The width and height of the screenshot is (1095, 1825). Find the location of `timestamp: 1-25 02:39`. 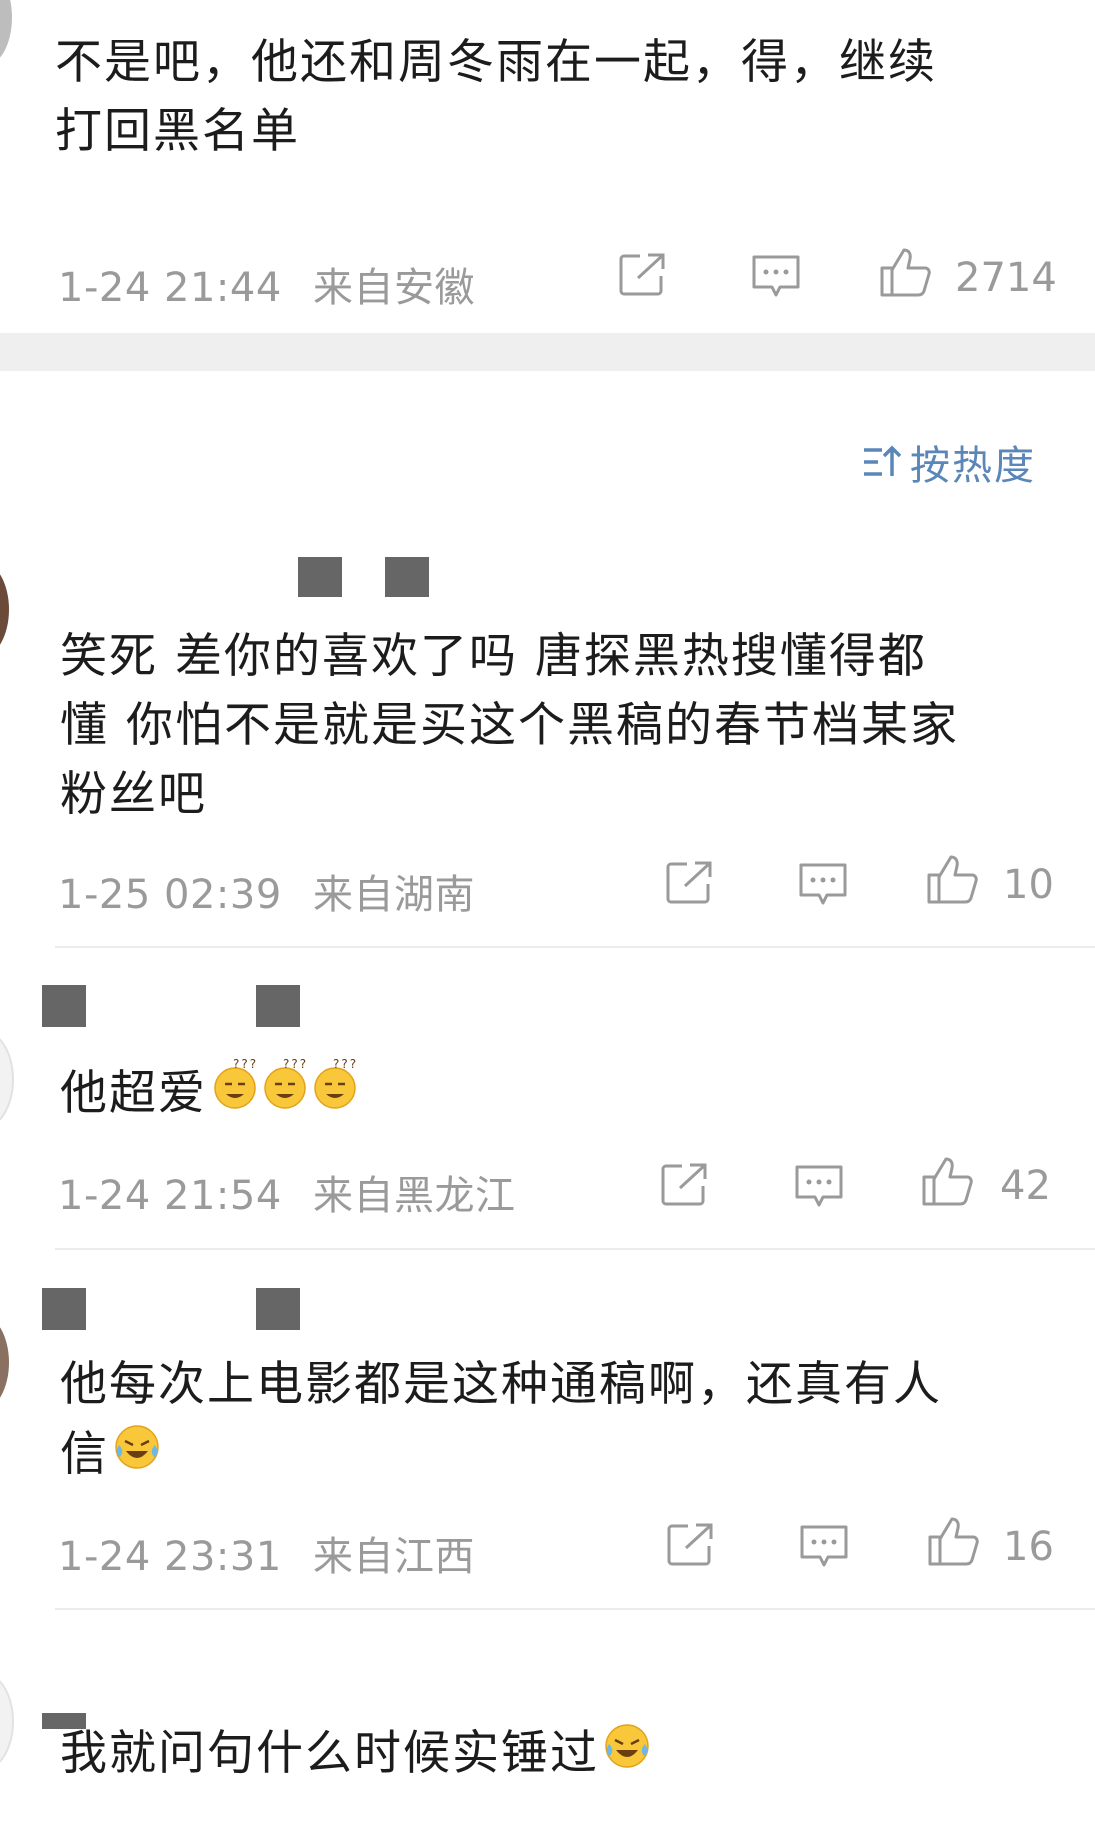

timestamp: 1-25 02:39 is located at coordinates (170, 895).